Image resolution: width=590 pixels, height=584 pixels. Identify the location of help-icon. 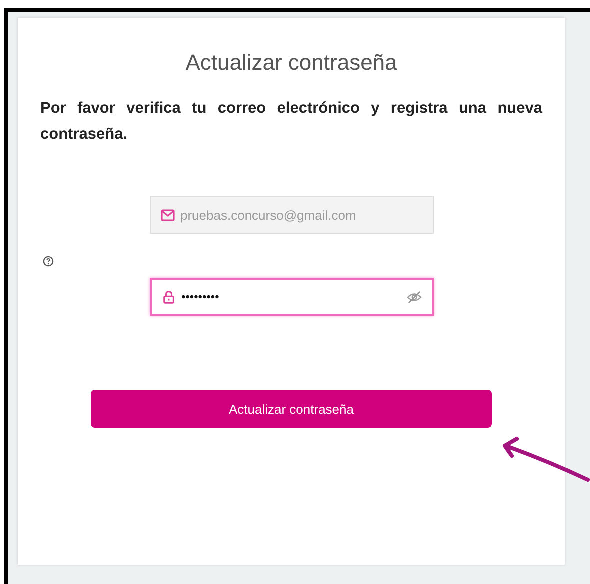
(48, 261).